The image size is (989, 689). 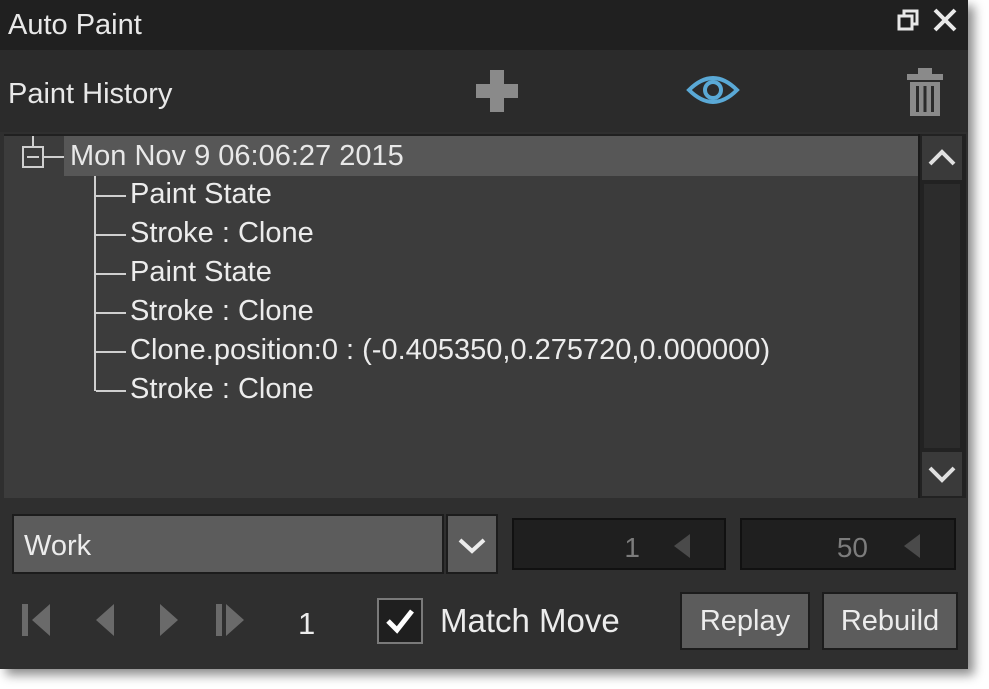 I want to click on eye-icon, so click(x=713, y=90).